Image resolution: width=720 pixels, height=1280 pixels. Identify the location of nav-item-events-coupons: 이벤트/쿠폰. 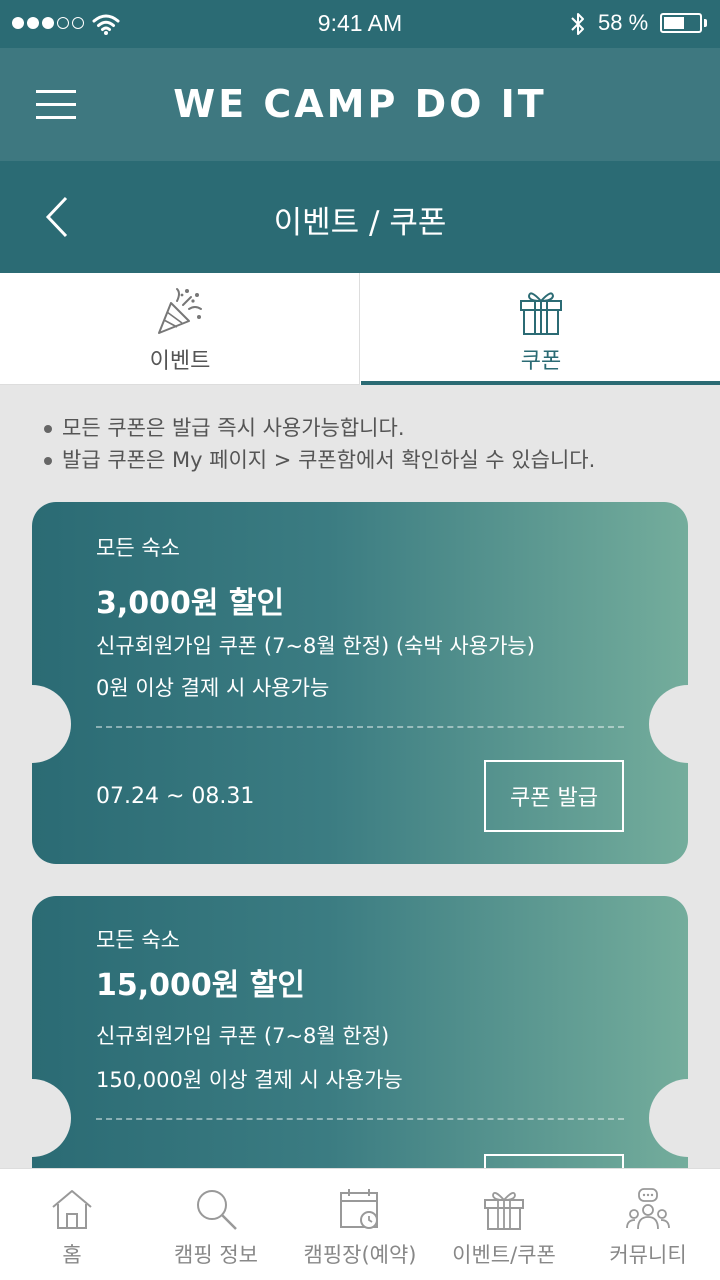
(504, 1224).